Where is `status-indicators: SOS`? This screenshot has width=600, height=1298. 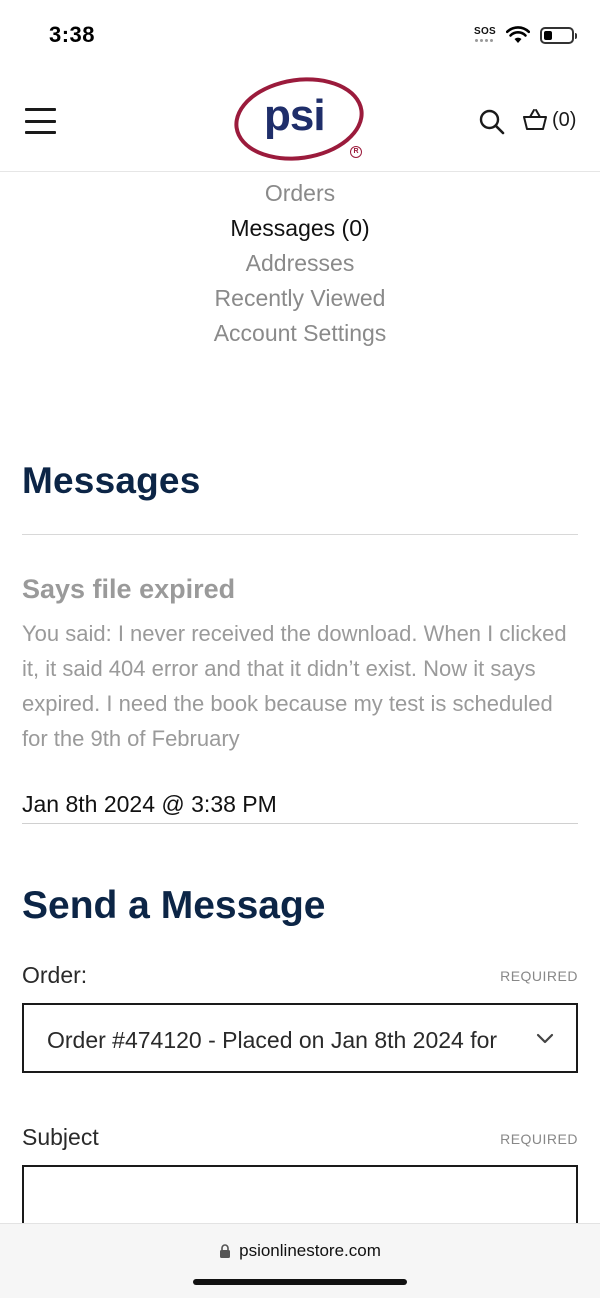 status-indicators: SOS is located at coordinates (525, 35).